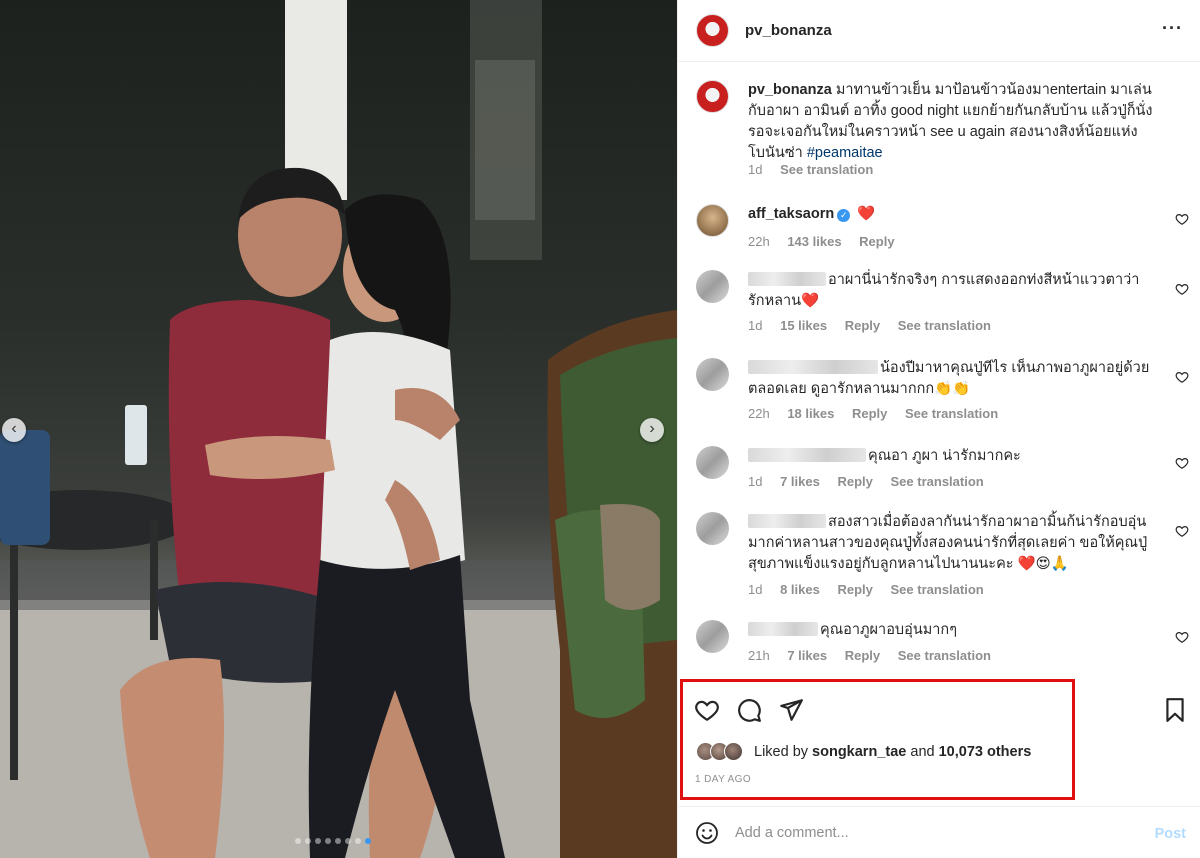 This screenshot has width=1200, height=858. What do you see at coordinates (755, 169) in the screenshot?
I see `caption-time: 1d` at bounding box center [755, 169].